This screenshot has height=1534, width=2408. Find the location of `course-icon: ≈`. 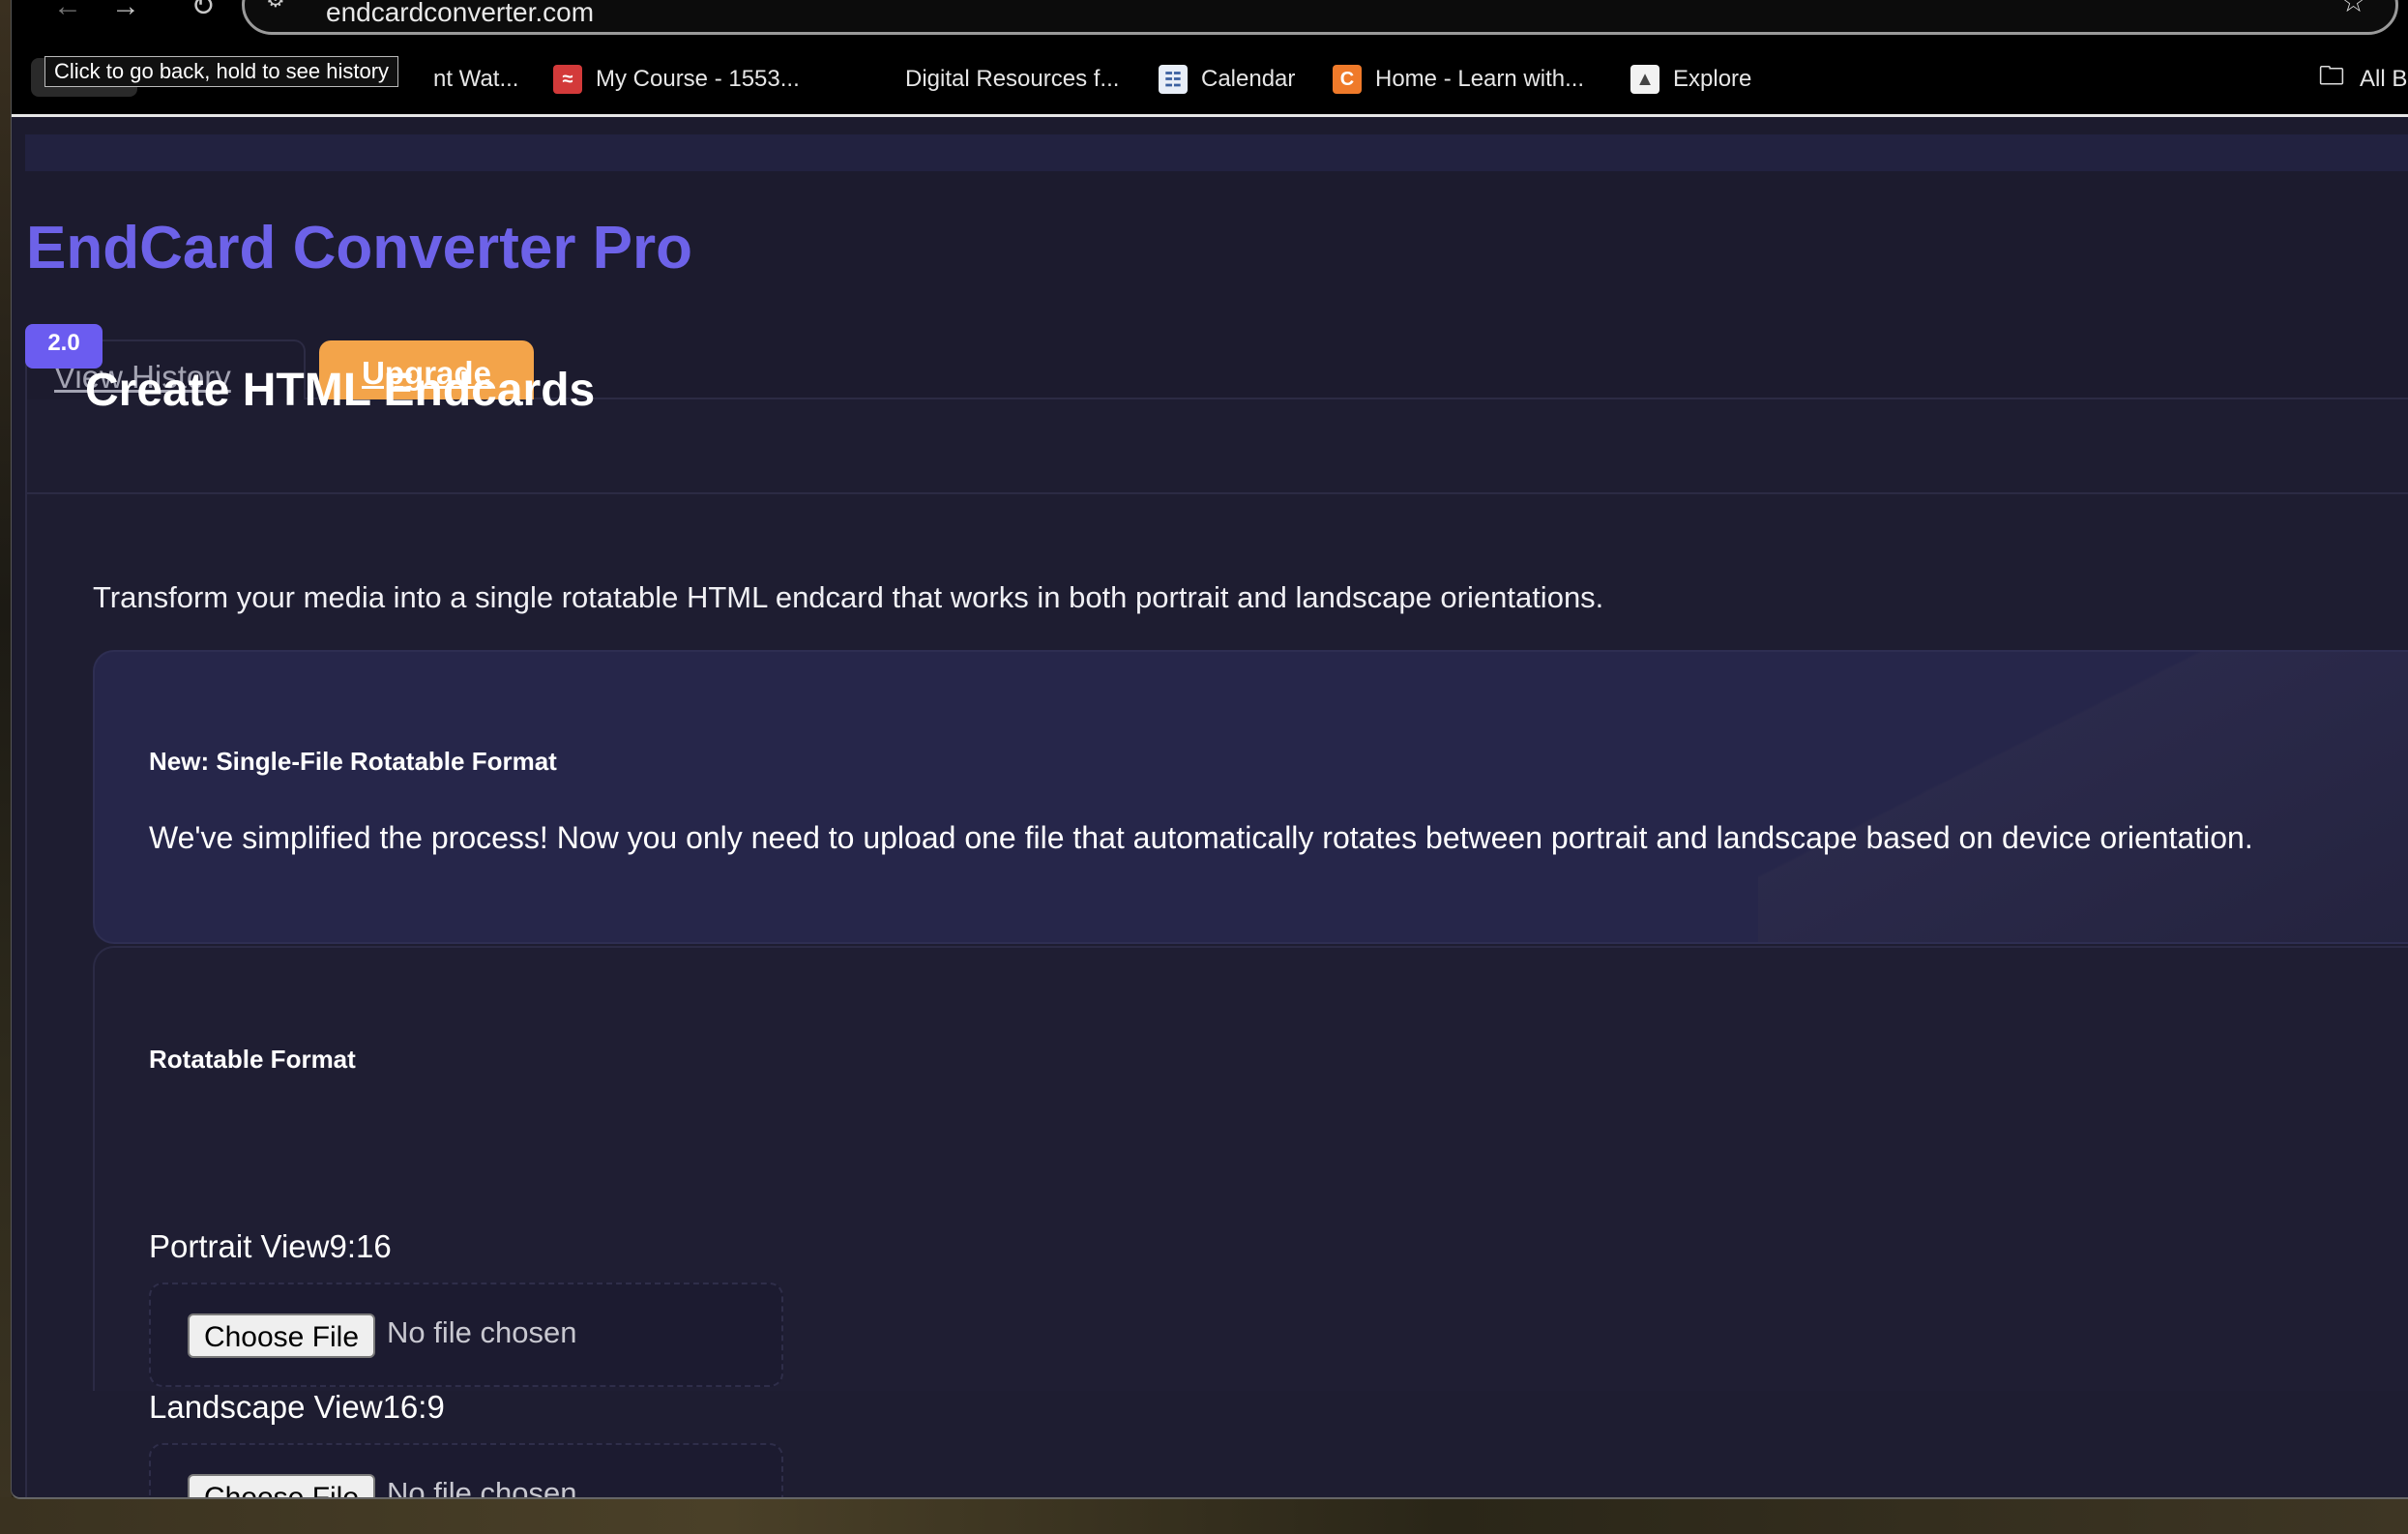

course-icon: ≈ is located at coordinates (567, 79).